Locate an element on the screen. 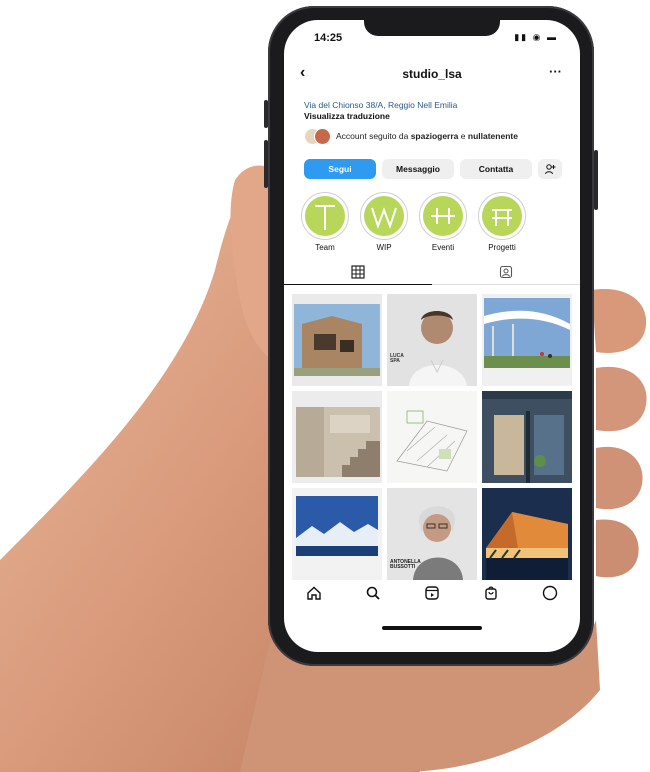 The width and height of the screenshot is (650, 772). tagged-icon is located at coordinates (506, 272).